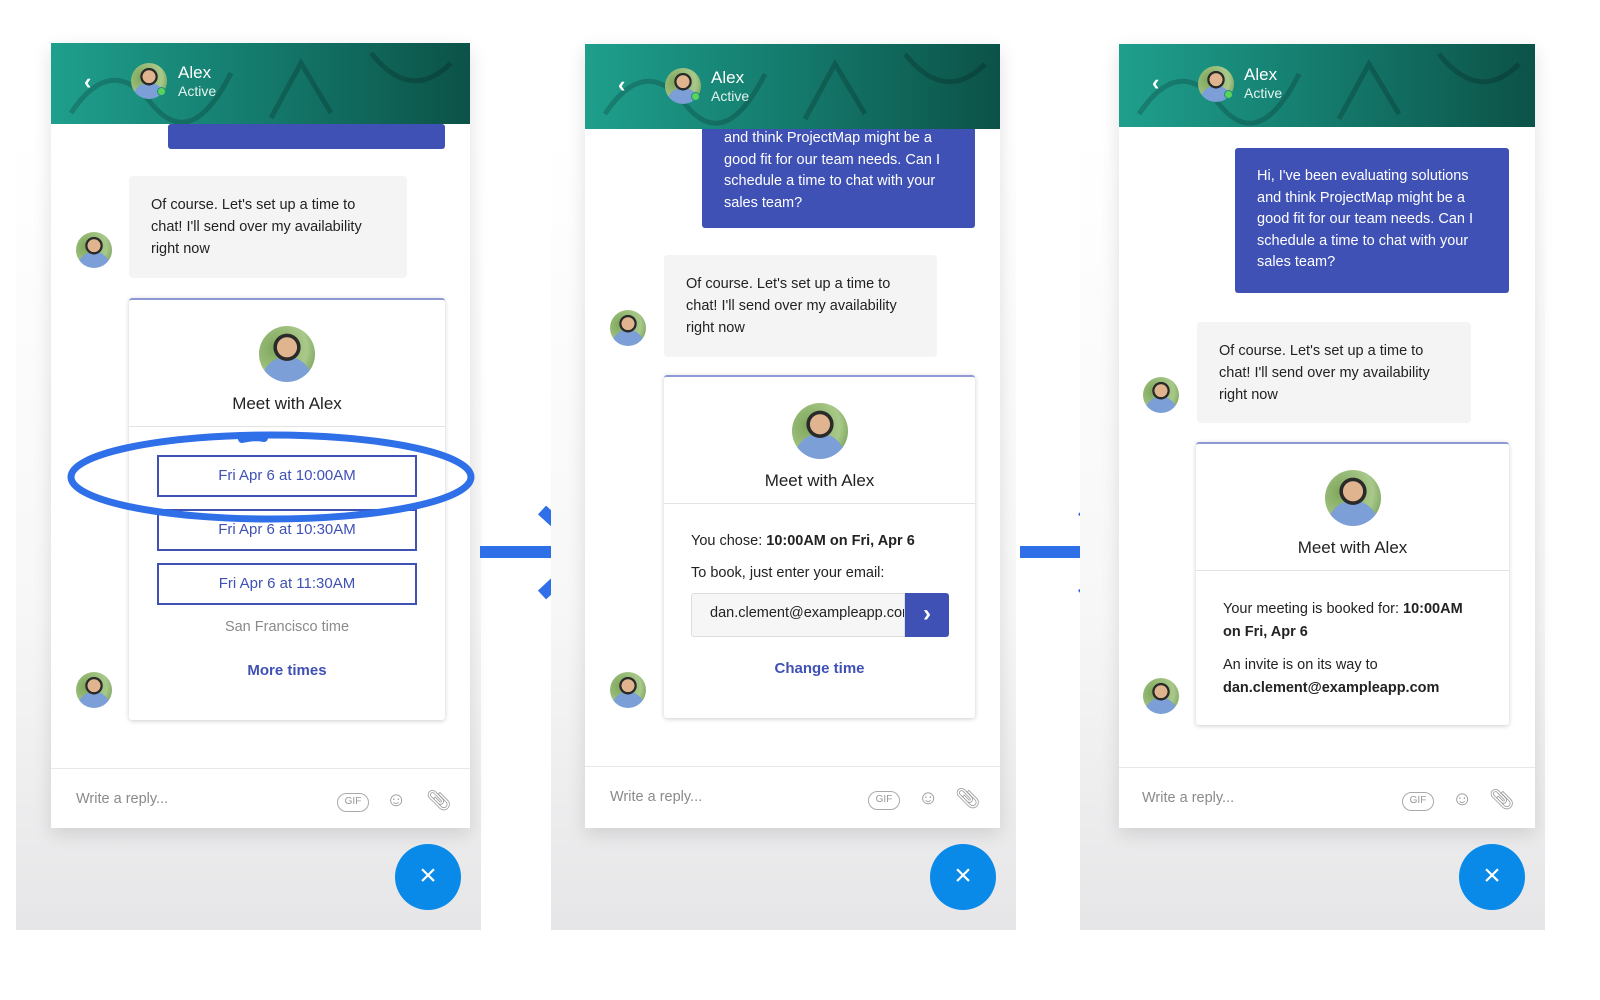 The height and width of the screenshot is (1000, 1600). Describe the element at coordinates (1433, 609) in the screenshot. I see `booked-time: 10:00AM` at that location.